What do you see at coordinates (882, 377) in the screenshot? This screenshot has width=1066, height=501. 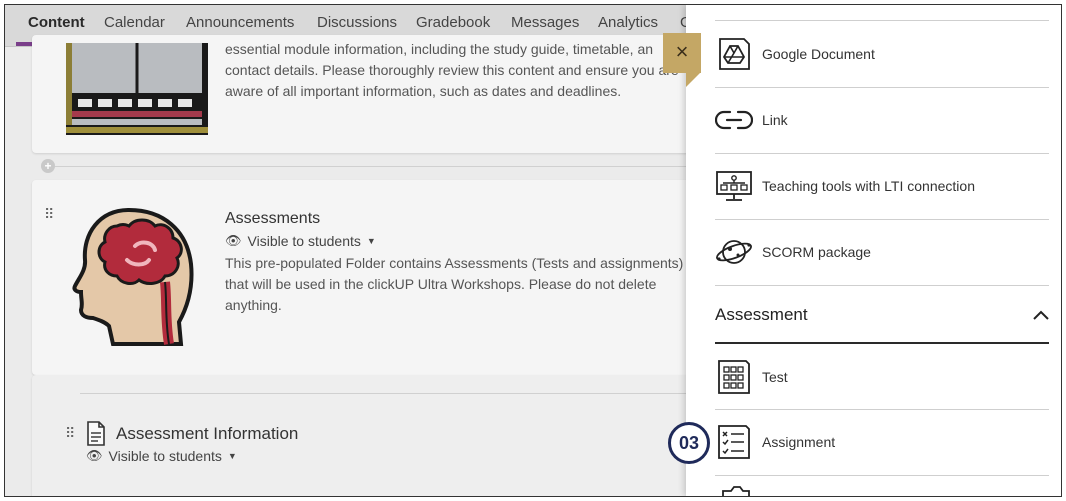 I see `panel-item-test: Test` at bounding box center [882, 377].